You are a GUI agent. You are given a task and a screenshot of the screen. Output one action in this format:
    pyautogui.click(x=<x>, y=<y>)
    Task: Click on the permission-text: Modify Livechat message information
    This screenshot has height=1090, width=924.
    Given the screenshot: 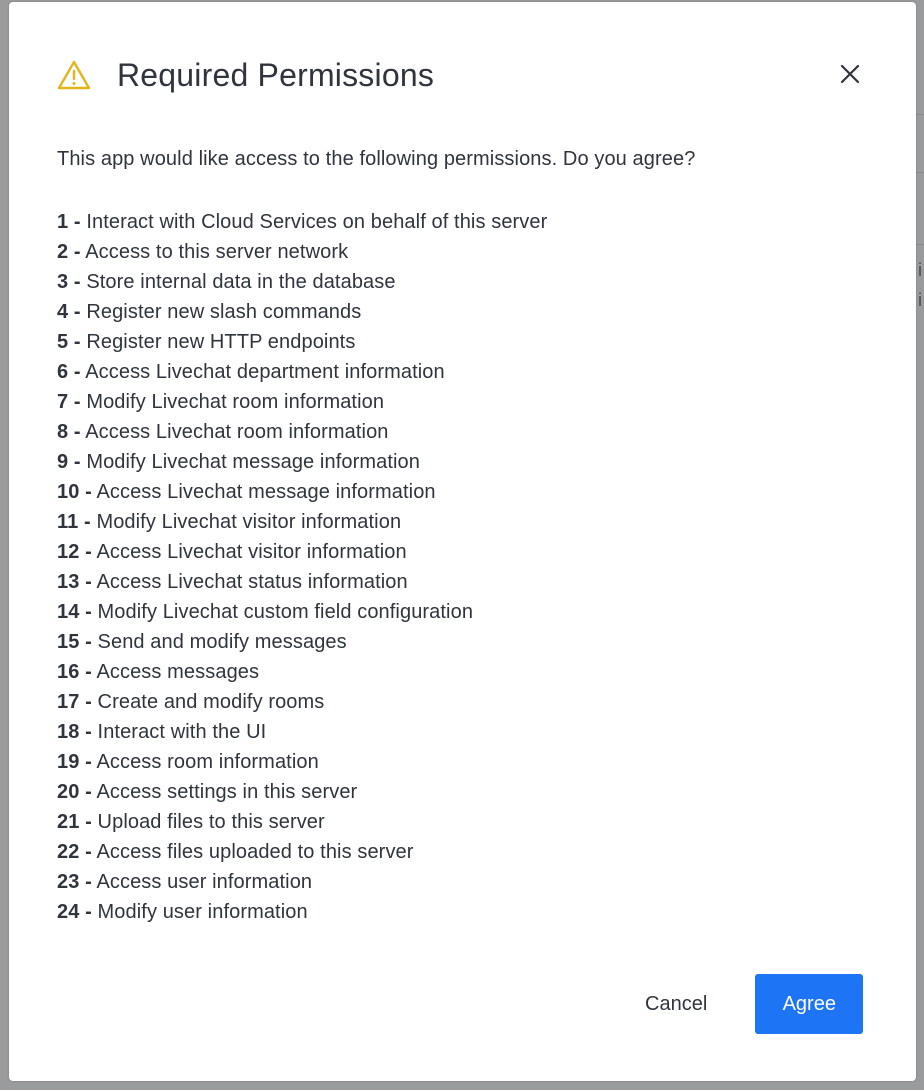 What is the action you would take?
    pyautogui.click(x=253, y=462)
    